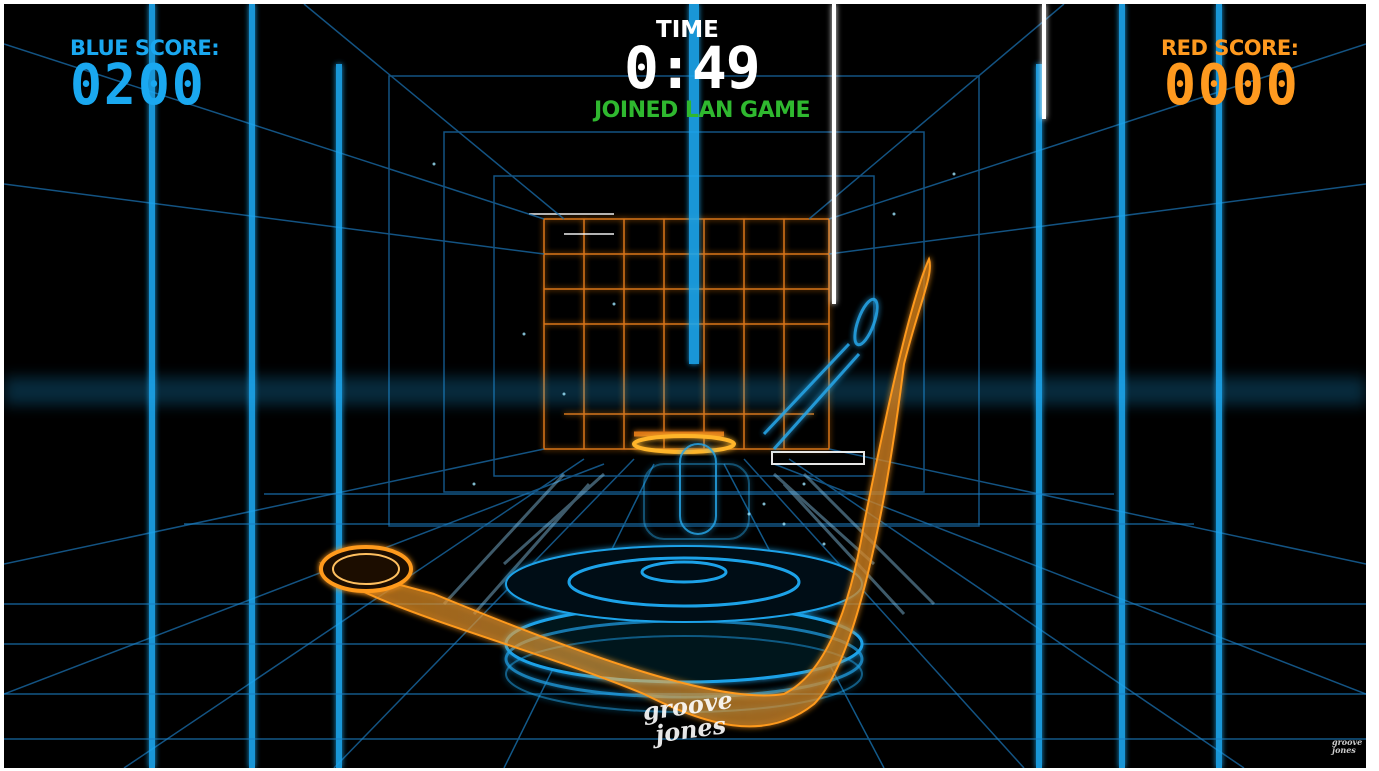 Image resolution: width=1379 pixels, height=771 pixels. Describe the element at coordinates (138, 85) in the screenshot. I see `blue-score-value: 0200` at that location.